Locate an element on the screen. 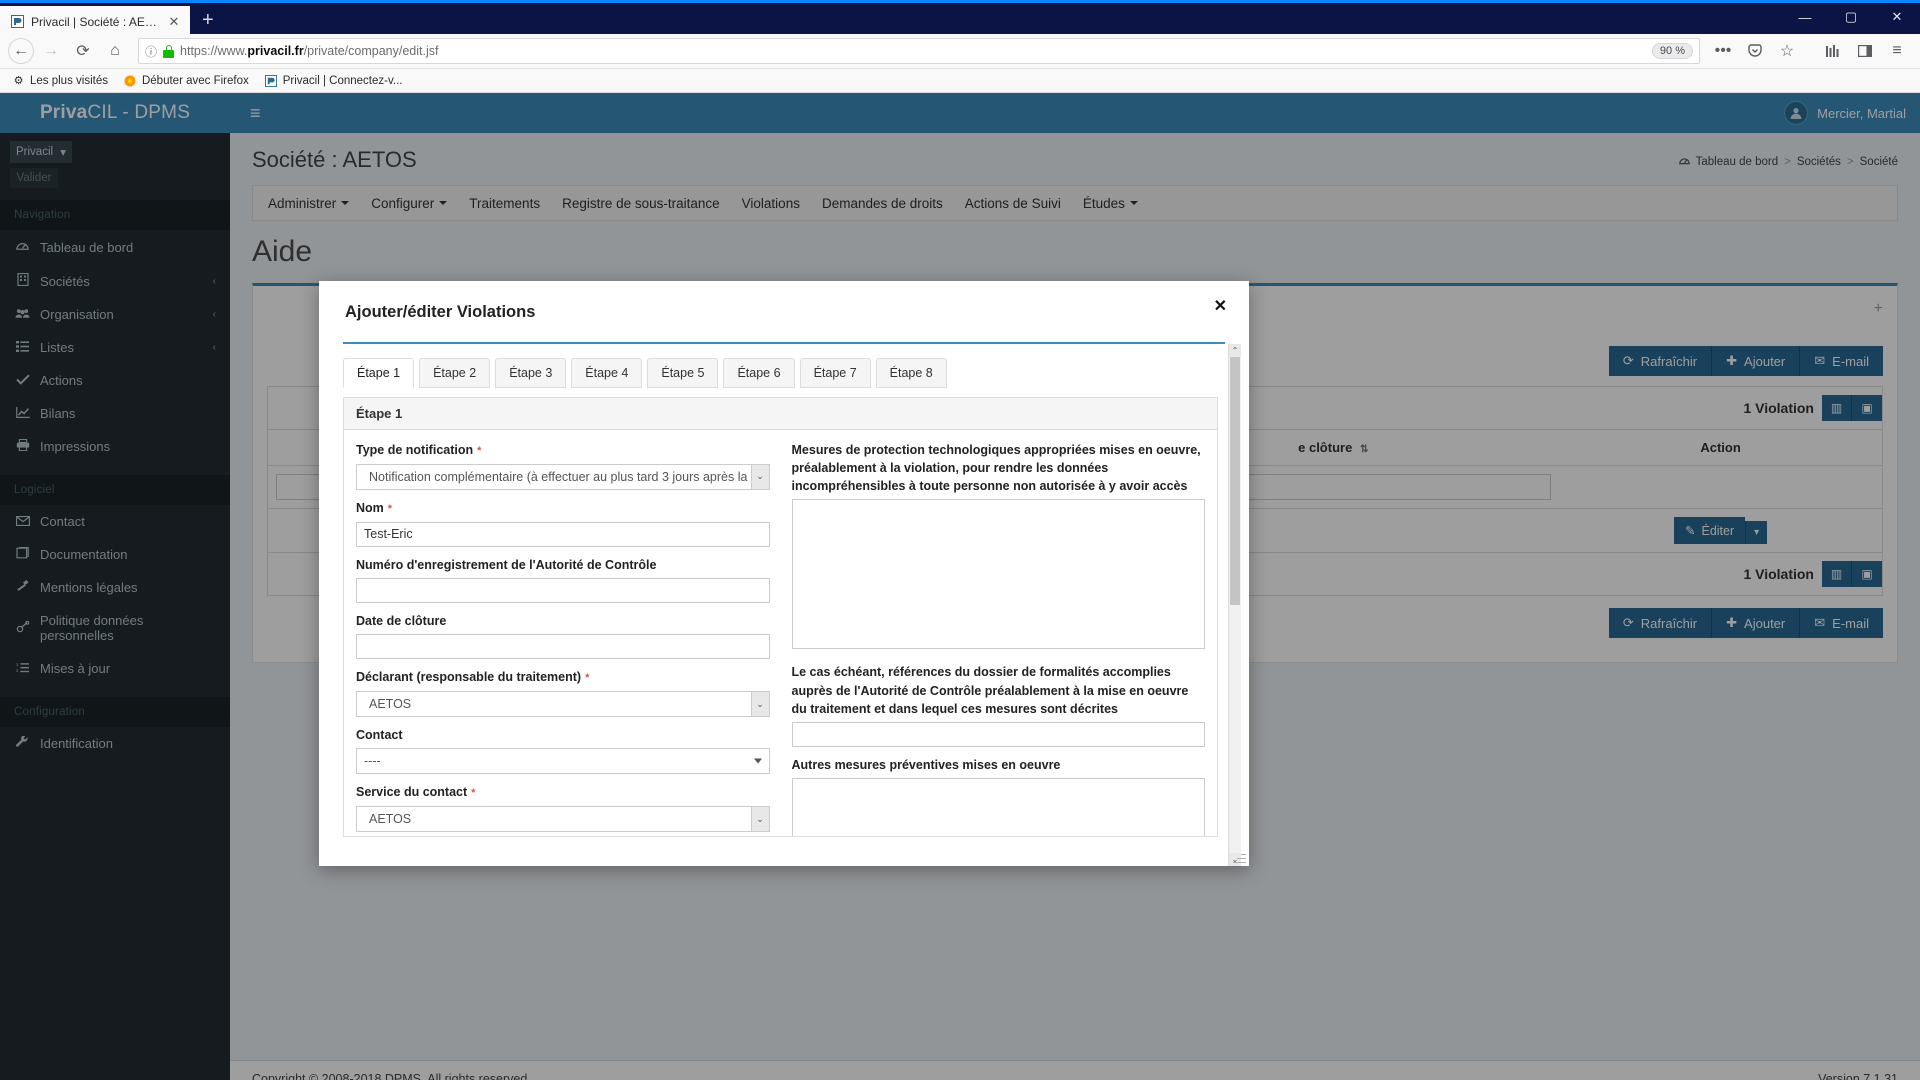  maximize-icon: ▢ is located at coordinates (1851, 17).